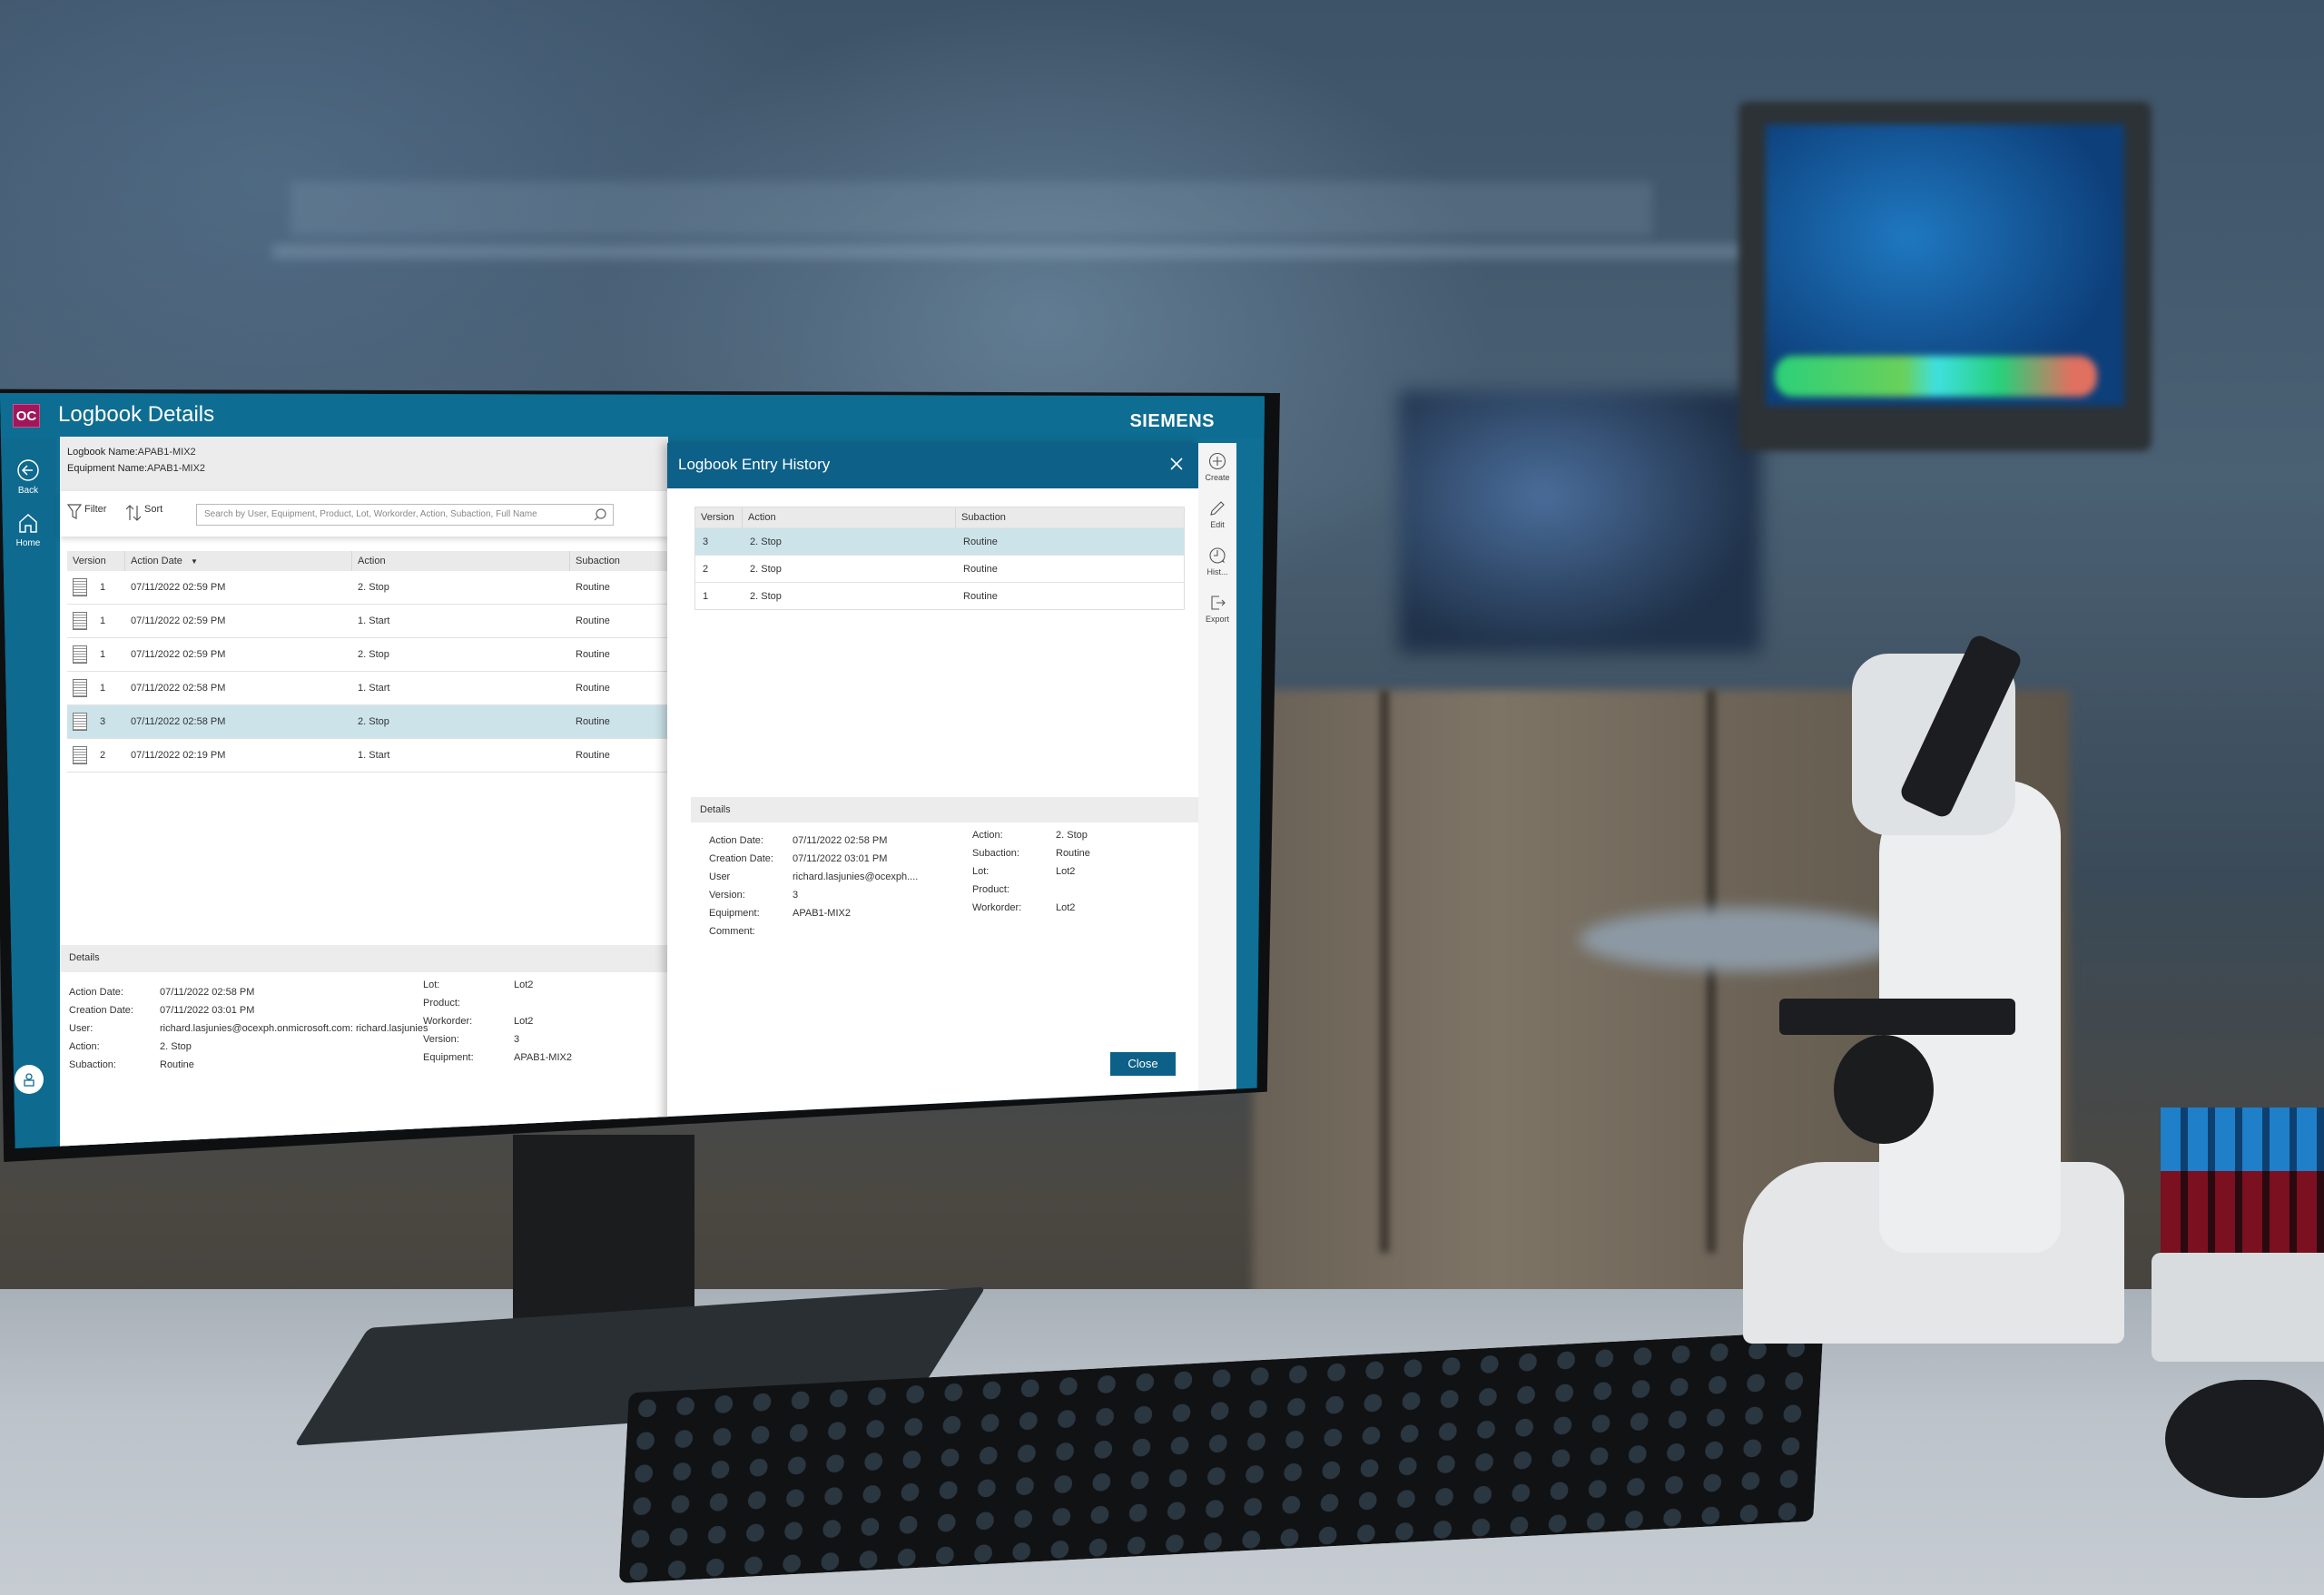 The image size is (2324, 1595). I want to click on create-button: Create, so click(1217, 467).